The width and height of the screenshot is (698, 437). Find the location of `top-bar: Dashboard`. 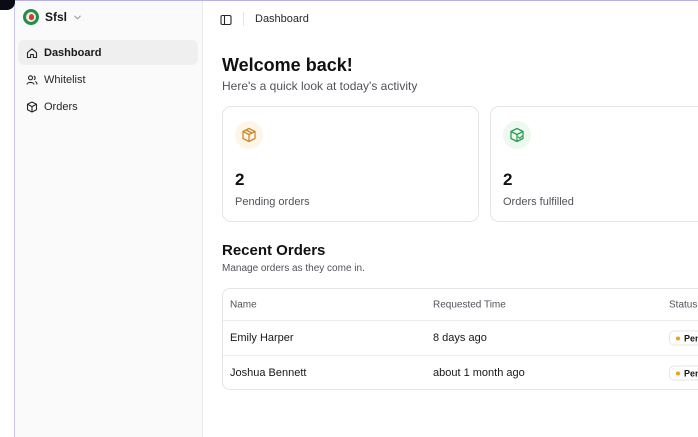

top-bar: Dashboard is located at coordinates (451, 19).